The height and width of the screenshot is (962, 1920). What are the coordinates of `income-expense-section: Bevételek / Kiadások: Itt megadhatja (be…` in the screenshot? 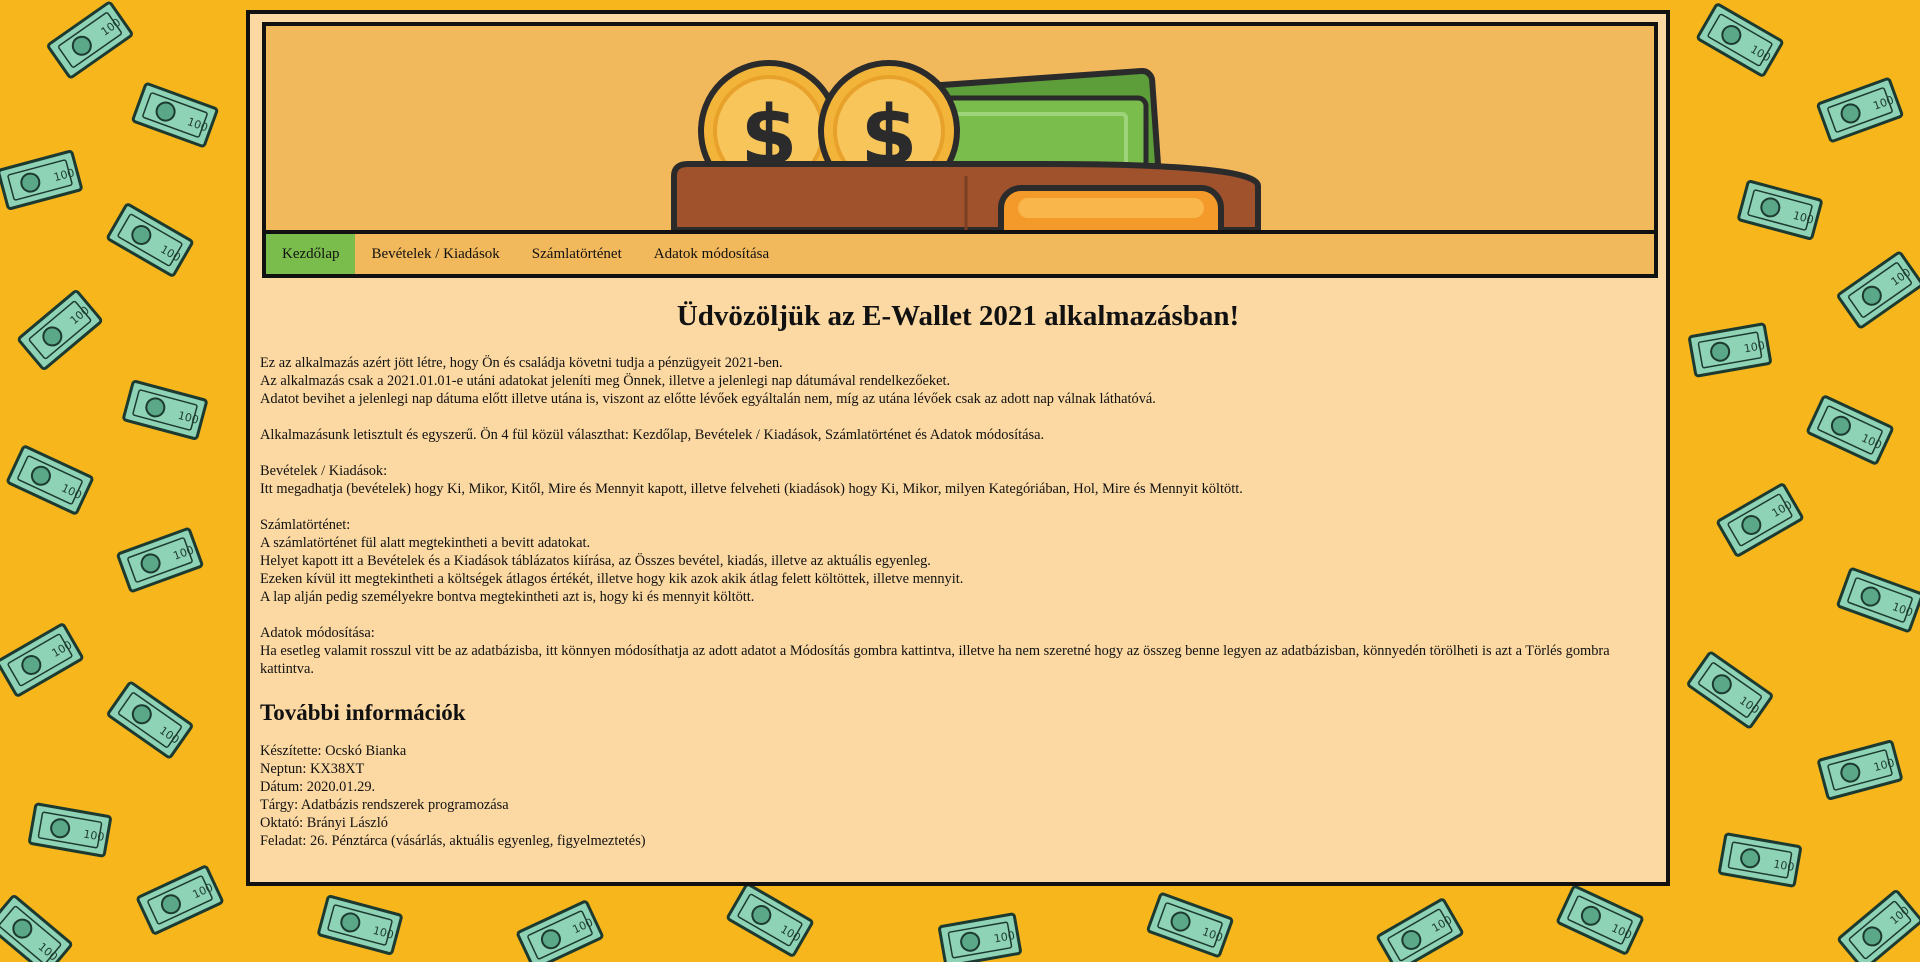 It's located at (958, 480).